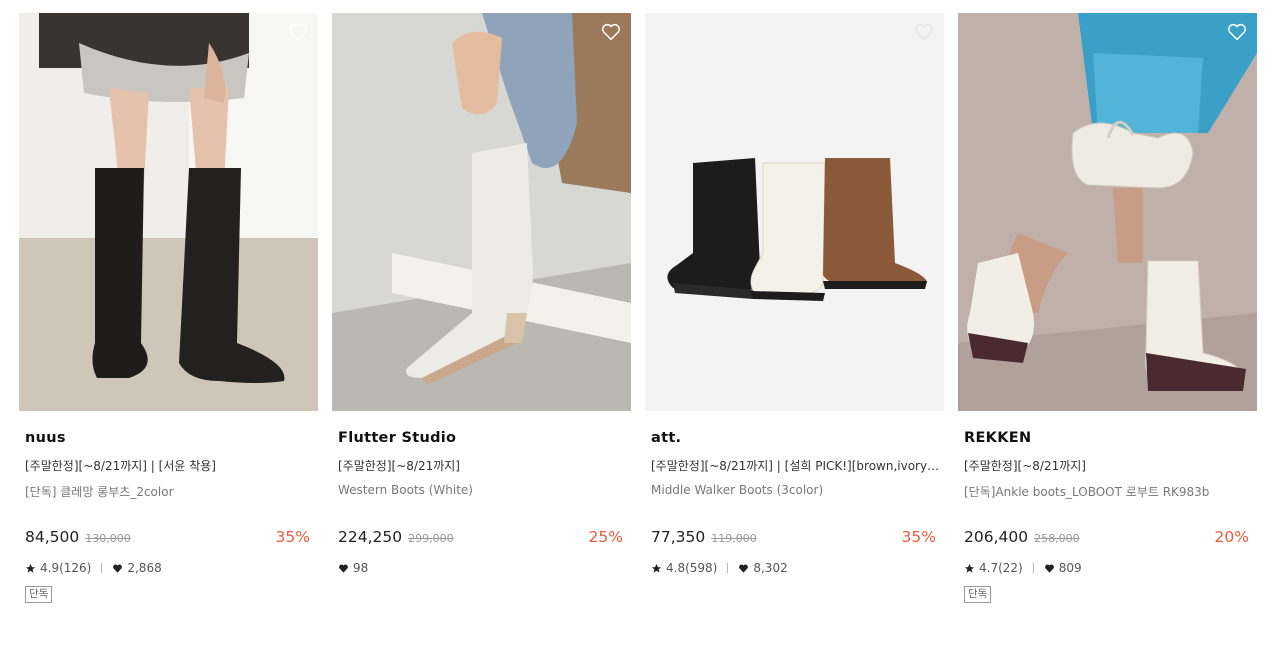  What do you see at coordinates (692, 568) in the screenshot?
I see `rating: 4.8(598)` at bounding box center [692, 568].